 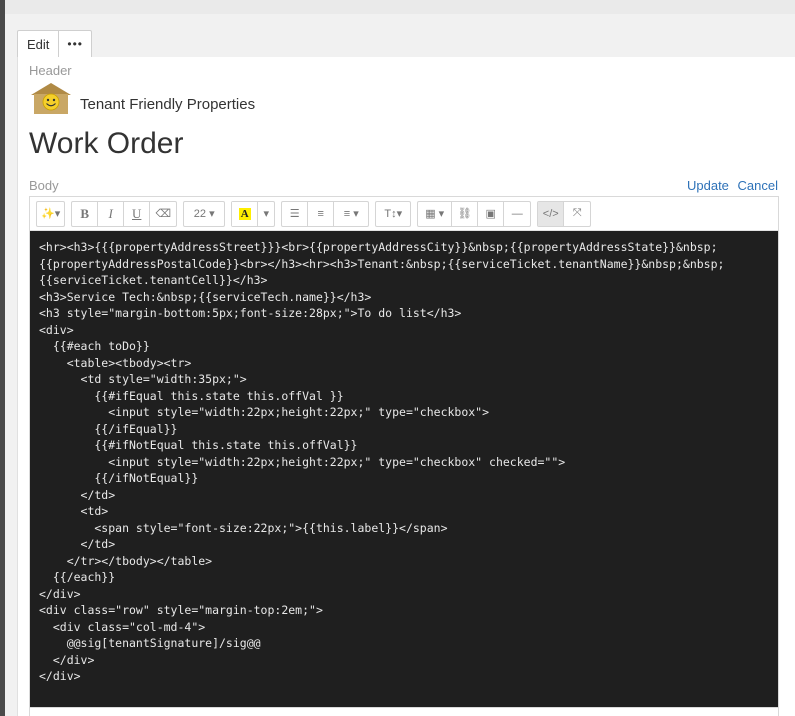 What do you see at coordinates (75, 44) in the screenshot?
I see `more-options-button: •••` at bounding box center [75, 44].